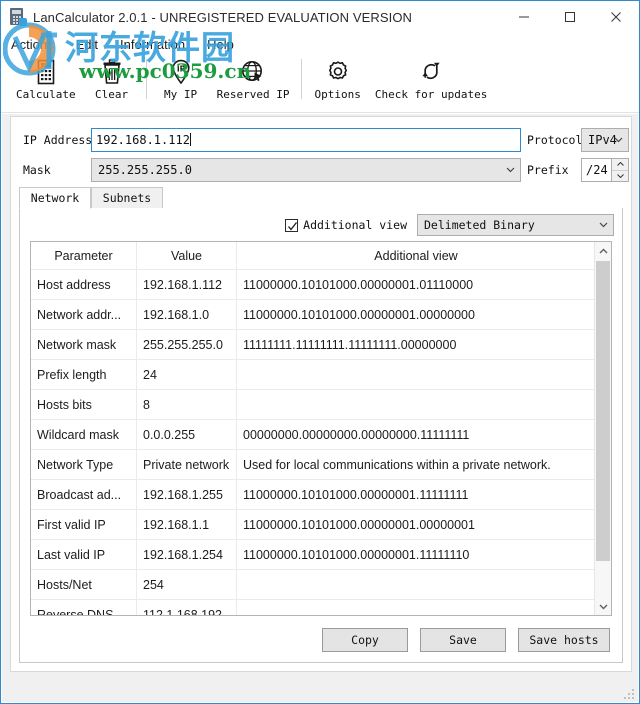  Describe the element at coordinates (548, 170) in the screenshot. I see `prefix-label: Prefix` at that location.